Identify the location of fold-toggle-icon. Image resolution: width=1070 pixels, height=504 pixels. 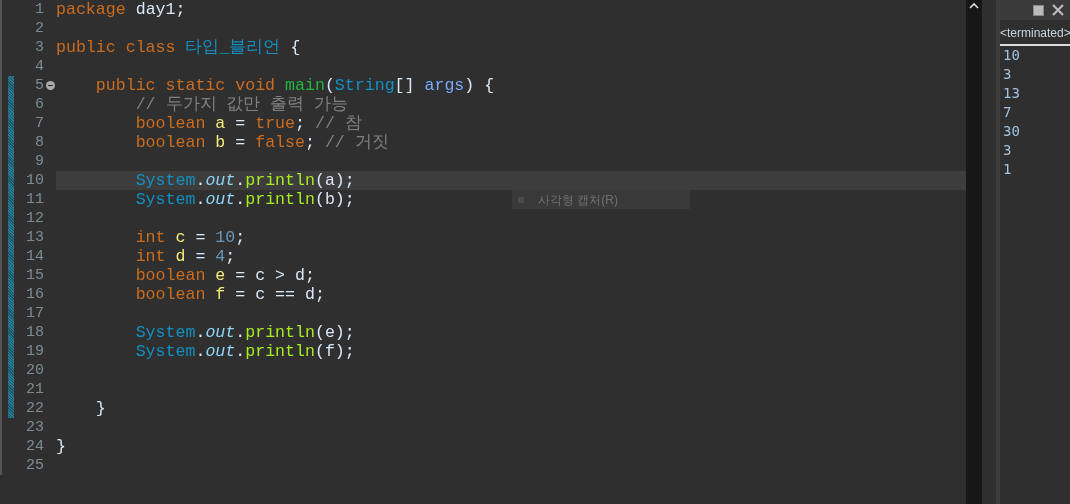
(50, 85).